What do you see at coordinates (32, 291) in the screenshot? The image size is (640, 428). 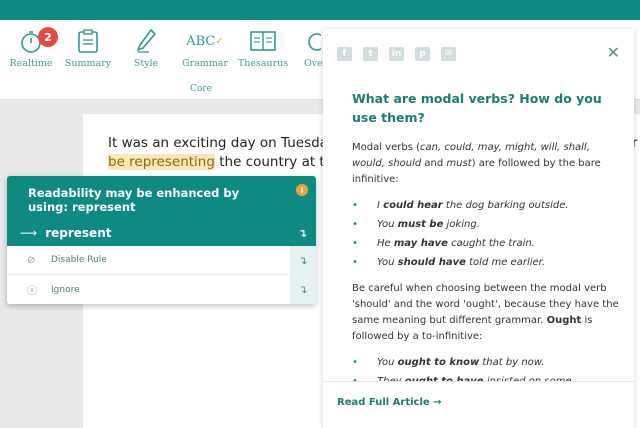 I see `circle-x-icon: ⓧ` at bounding box center [32, 291].